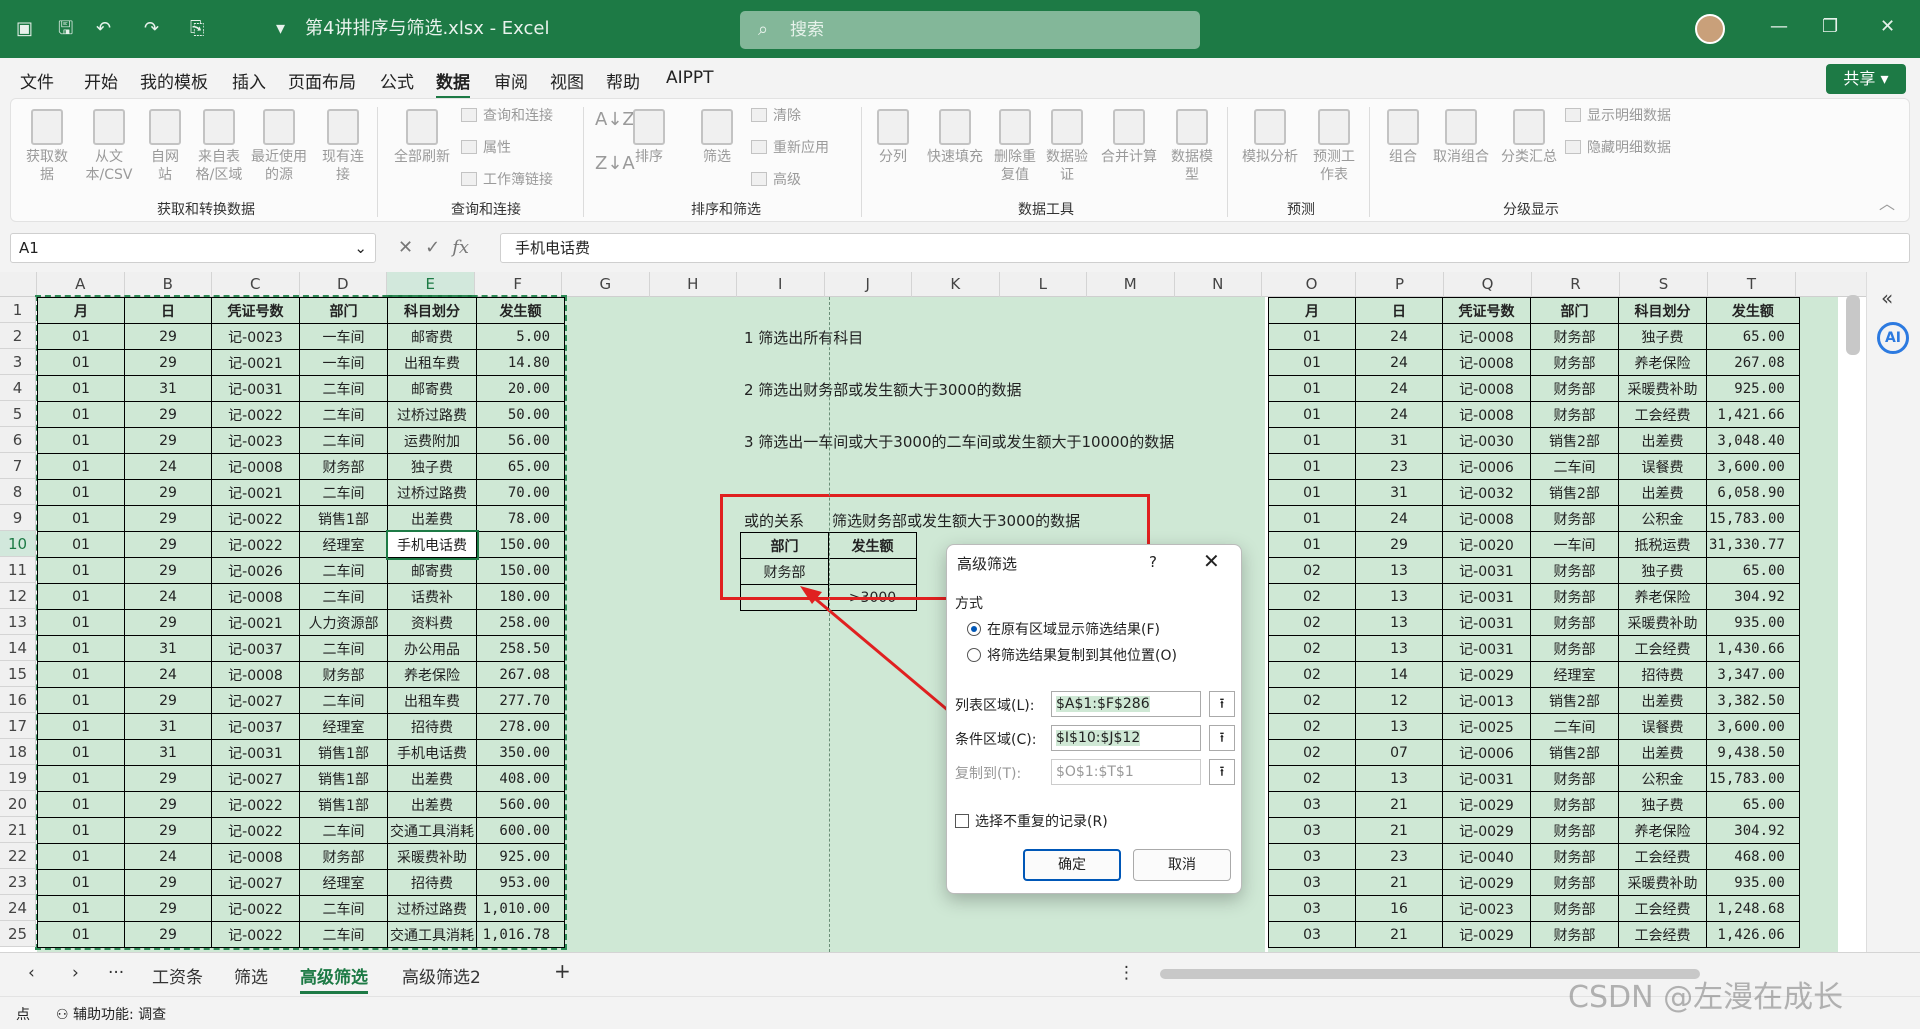  What do you see at coordinates (1753, 362) in the screenshot?
I see `table-cell: 267.08` at bounding box center [1753, 362].